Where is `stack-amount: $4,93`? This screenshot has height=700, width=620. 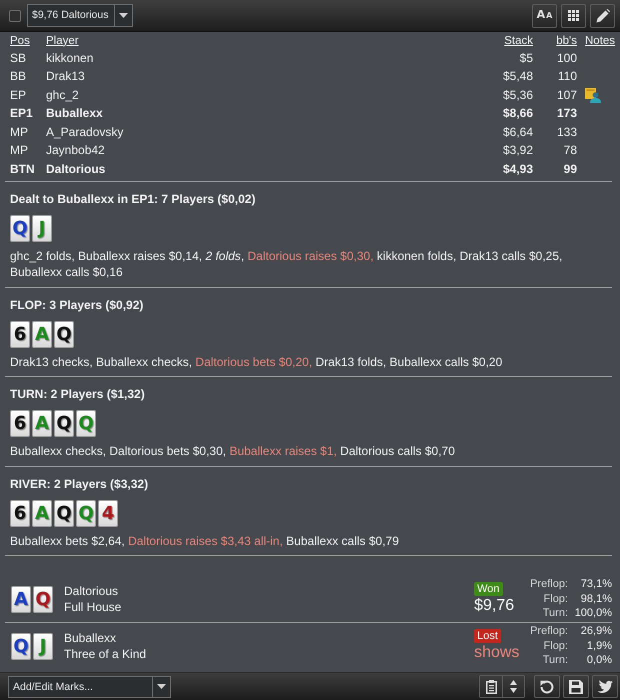
stack-amount: $4,93 is located at coordinates (517, 169).